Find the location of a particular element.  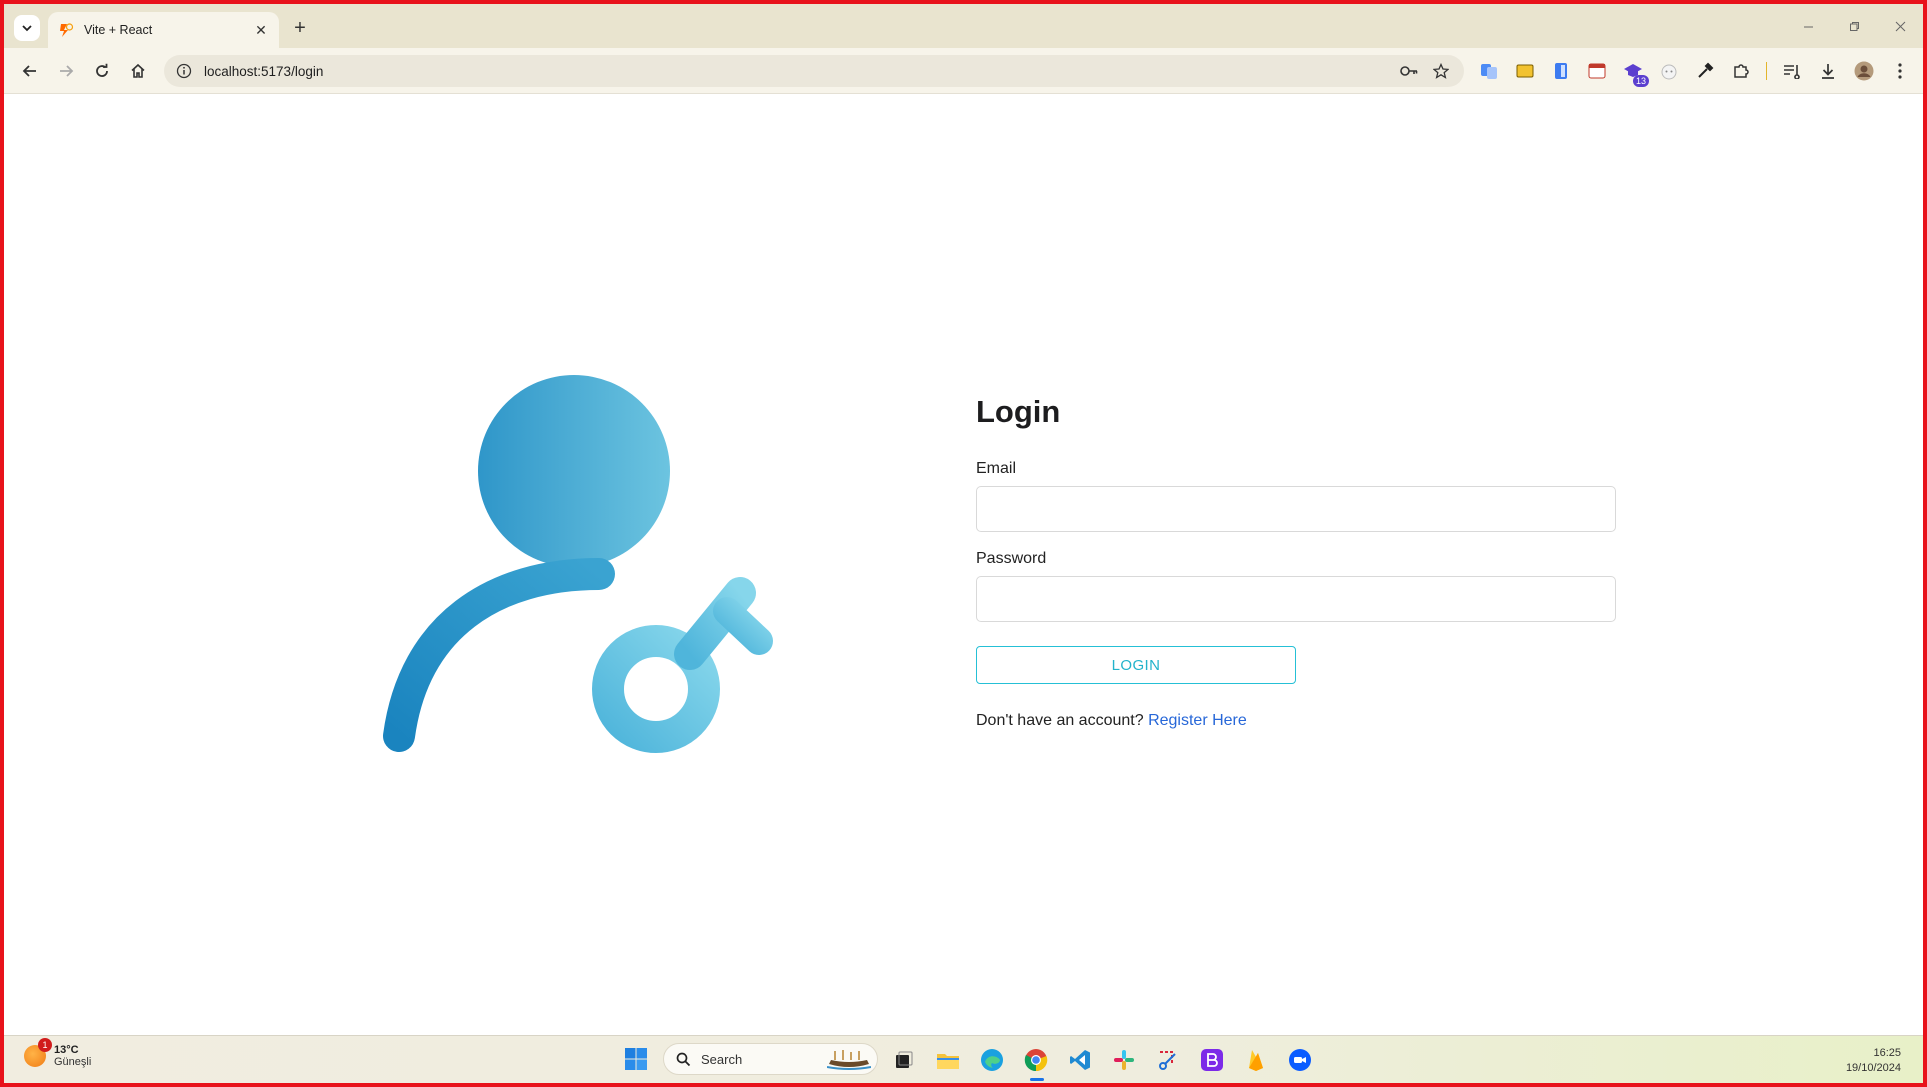

browser-tab: Vite + React ✕ is located at coordinates (163, 30).